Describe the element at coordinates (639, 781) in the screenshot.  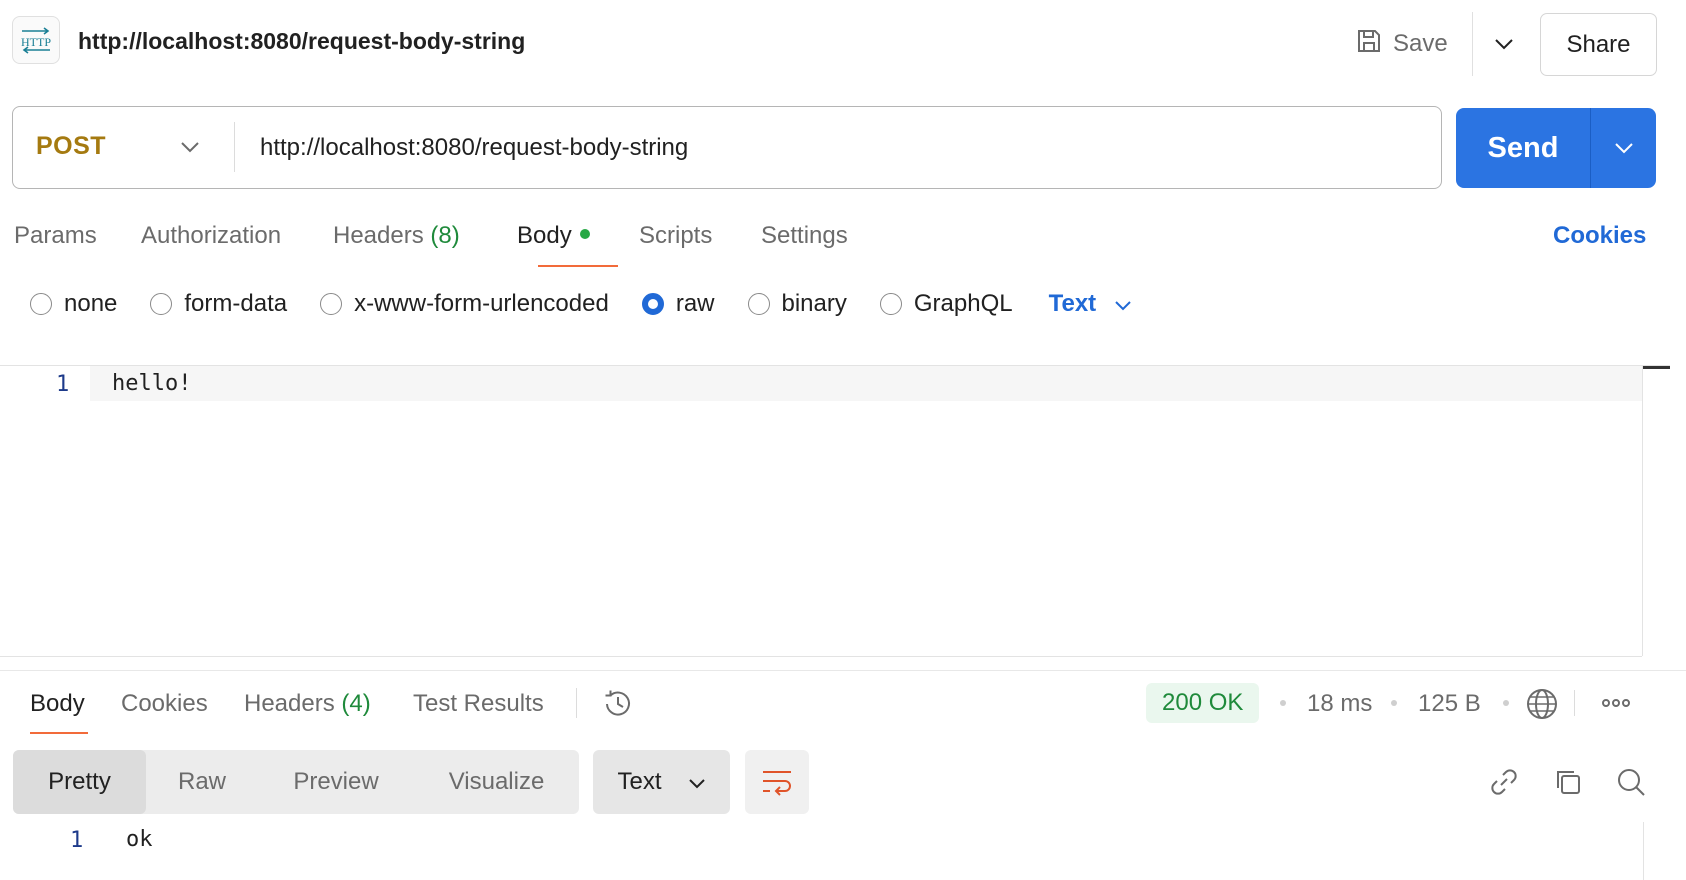
I see `response-format-label: Text` at that location.